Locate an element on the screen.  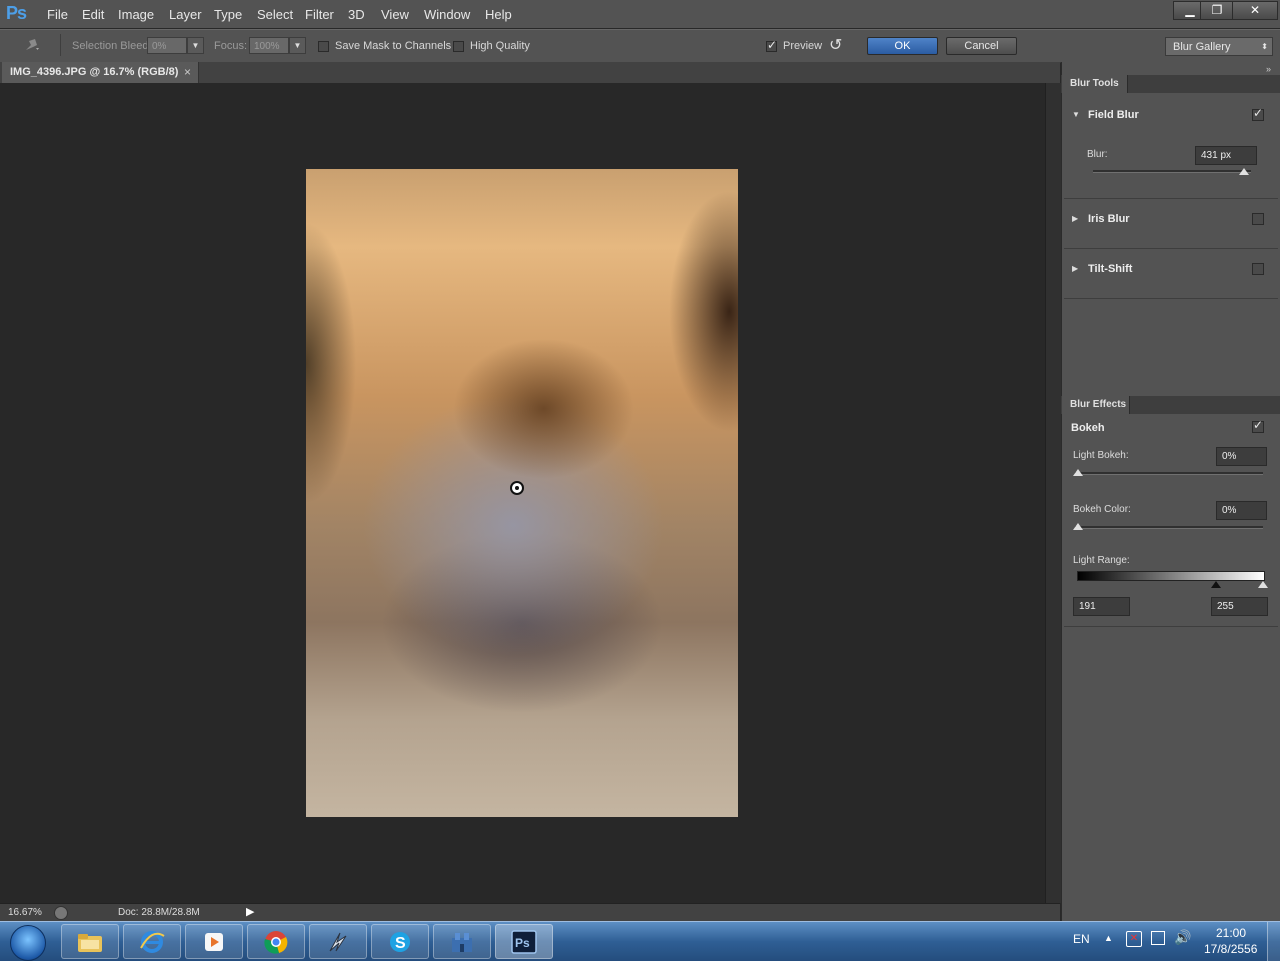
tilt-shift-checkbox is located at coordinates (1258, 269).